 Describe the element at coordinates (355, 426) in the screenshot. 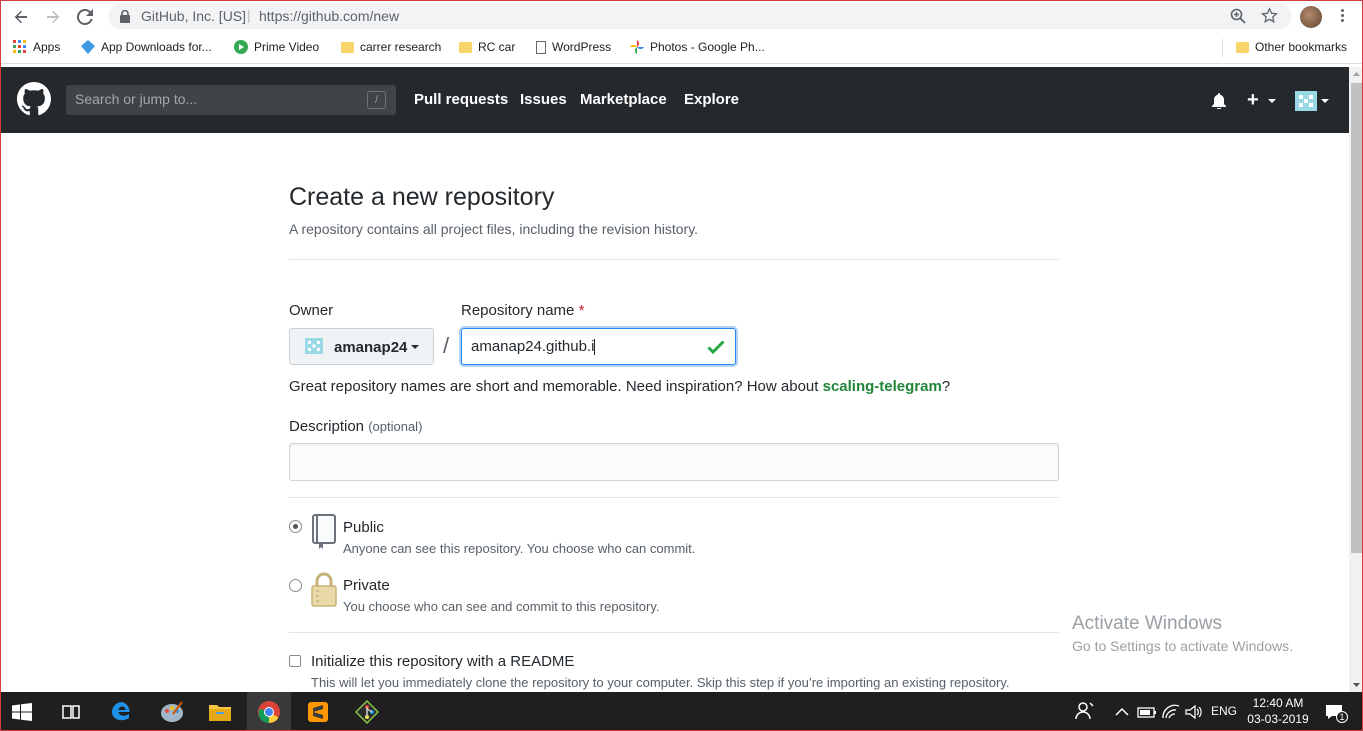

I see `description-label: Description (optional)` at that location.